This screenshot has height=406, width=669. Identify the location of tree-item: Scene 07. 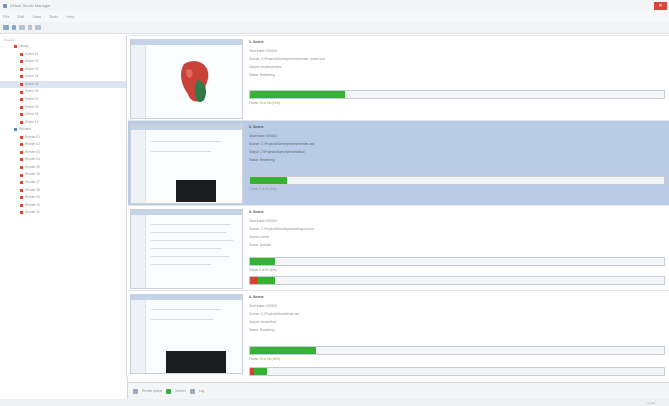
(63, 100).